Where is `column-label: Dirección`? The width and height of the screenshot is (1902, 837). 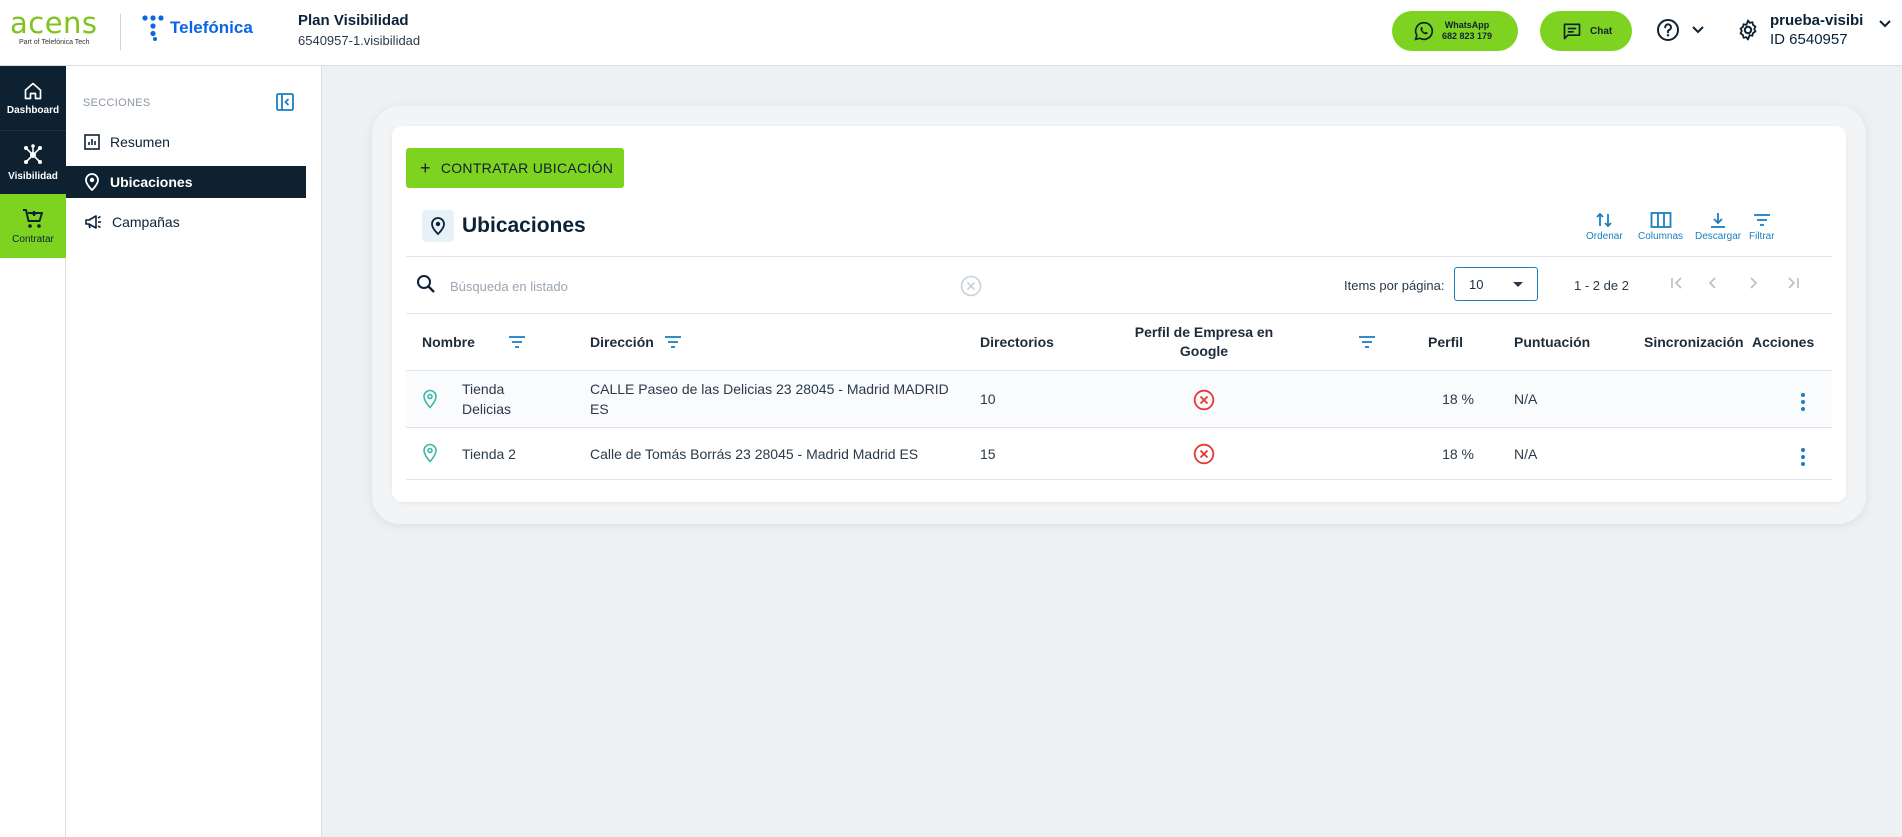 column-label: Dirección is located at coordinates (622, 342).